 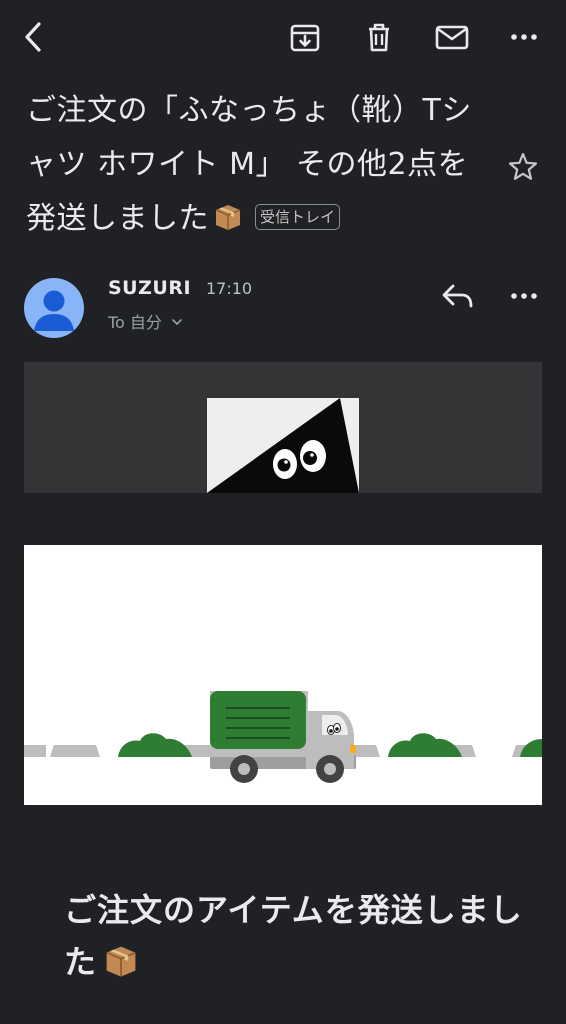 I want to click on bush-left, so click(x=155, y=745).